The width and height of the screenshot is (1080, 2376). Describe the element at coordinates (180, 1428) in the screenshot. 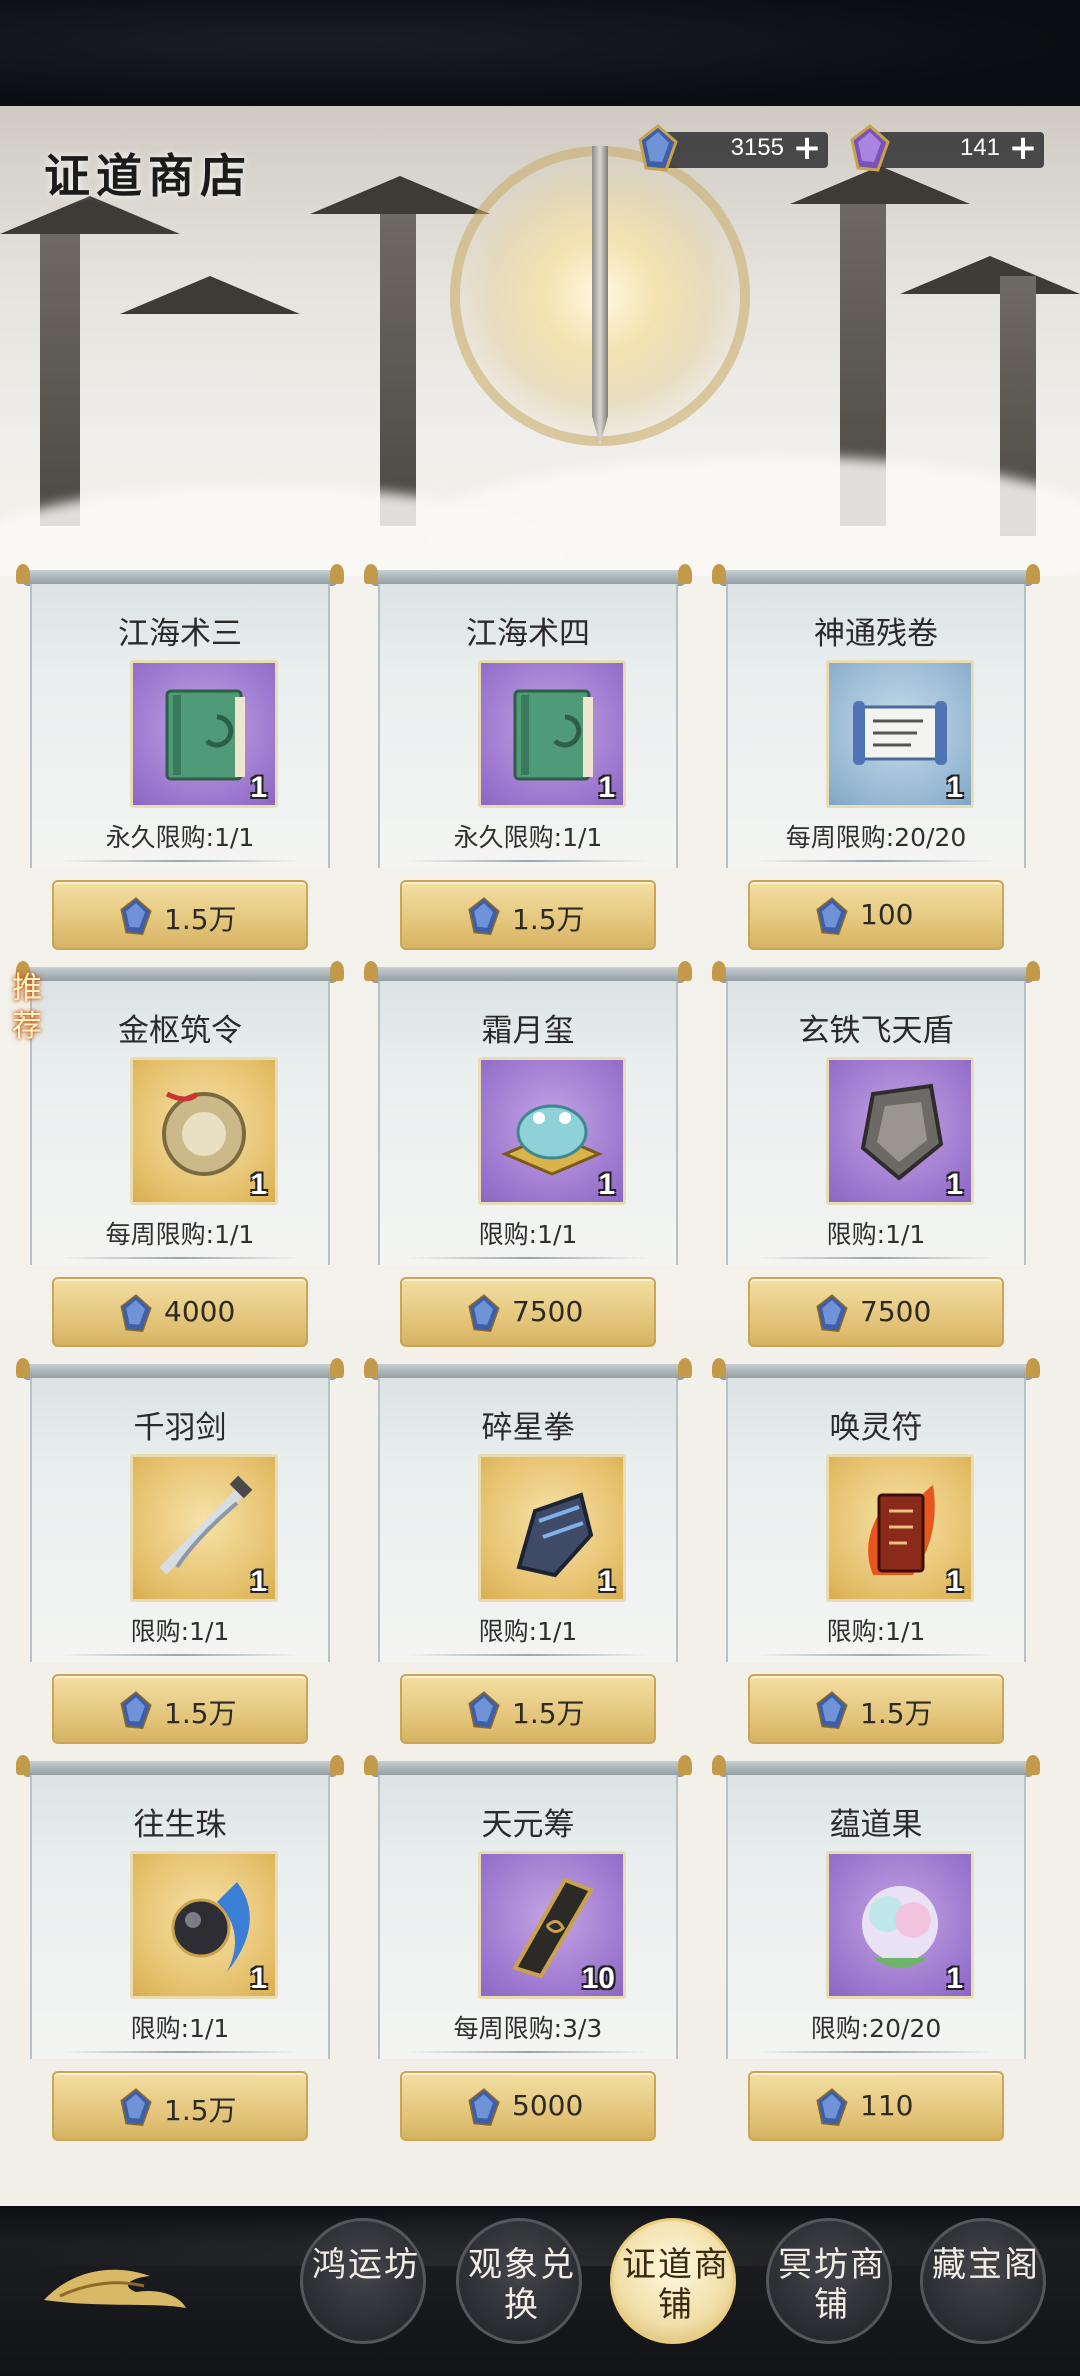

I see `item-name: 千羽剑` at that location.